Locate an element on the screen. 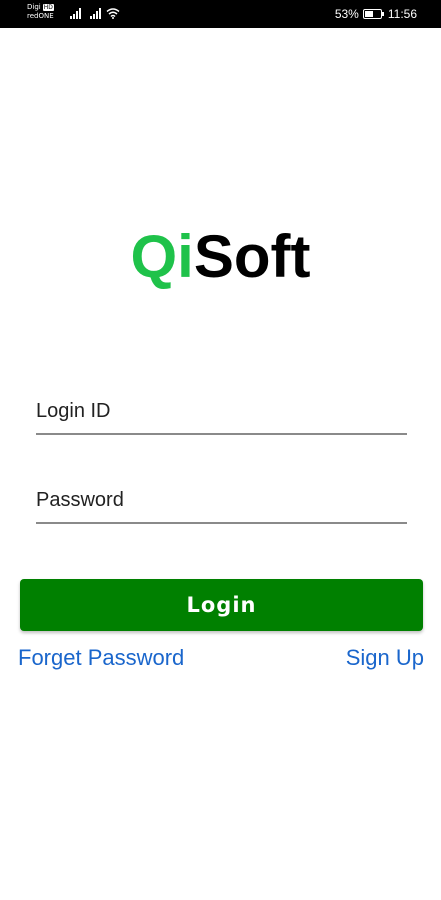  password-input is located at coordinates (221, 500).